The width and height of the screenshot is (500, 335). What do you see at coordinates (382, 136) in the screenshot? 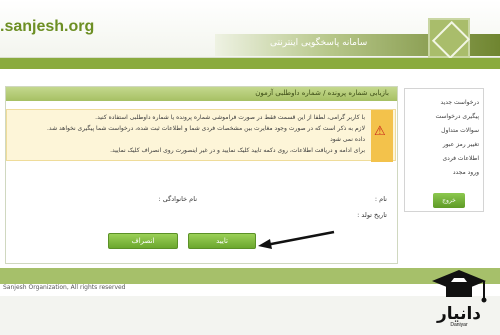
I see `warning-icon: ⚠` at bounding box center [382, 136].